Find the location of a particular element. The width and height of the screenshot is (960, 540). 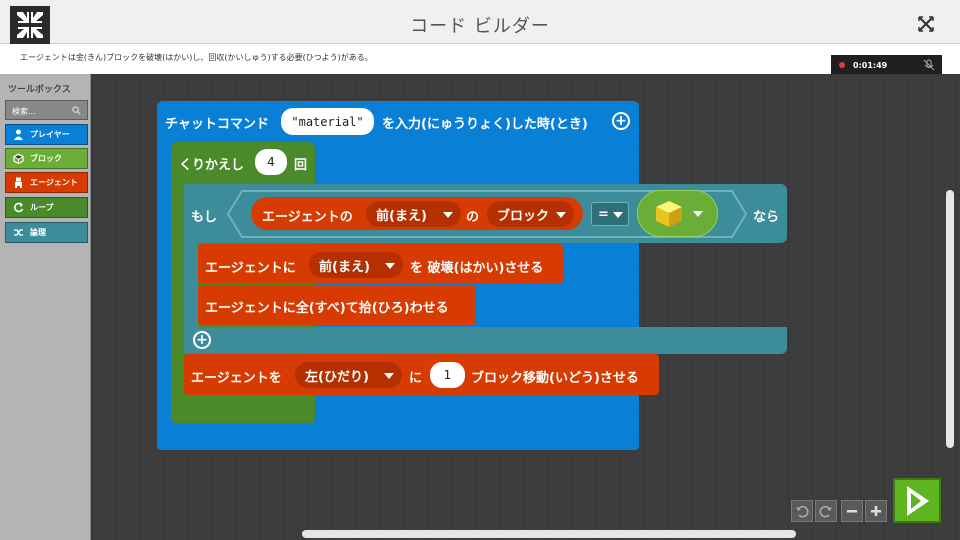

minus-icon is located at coordinates (852, 511).